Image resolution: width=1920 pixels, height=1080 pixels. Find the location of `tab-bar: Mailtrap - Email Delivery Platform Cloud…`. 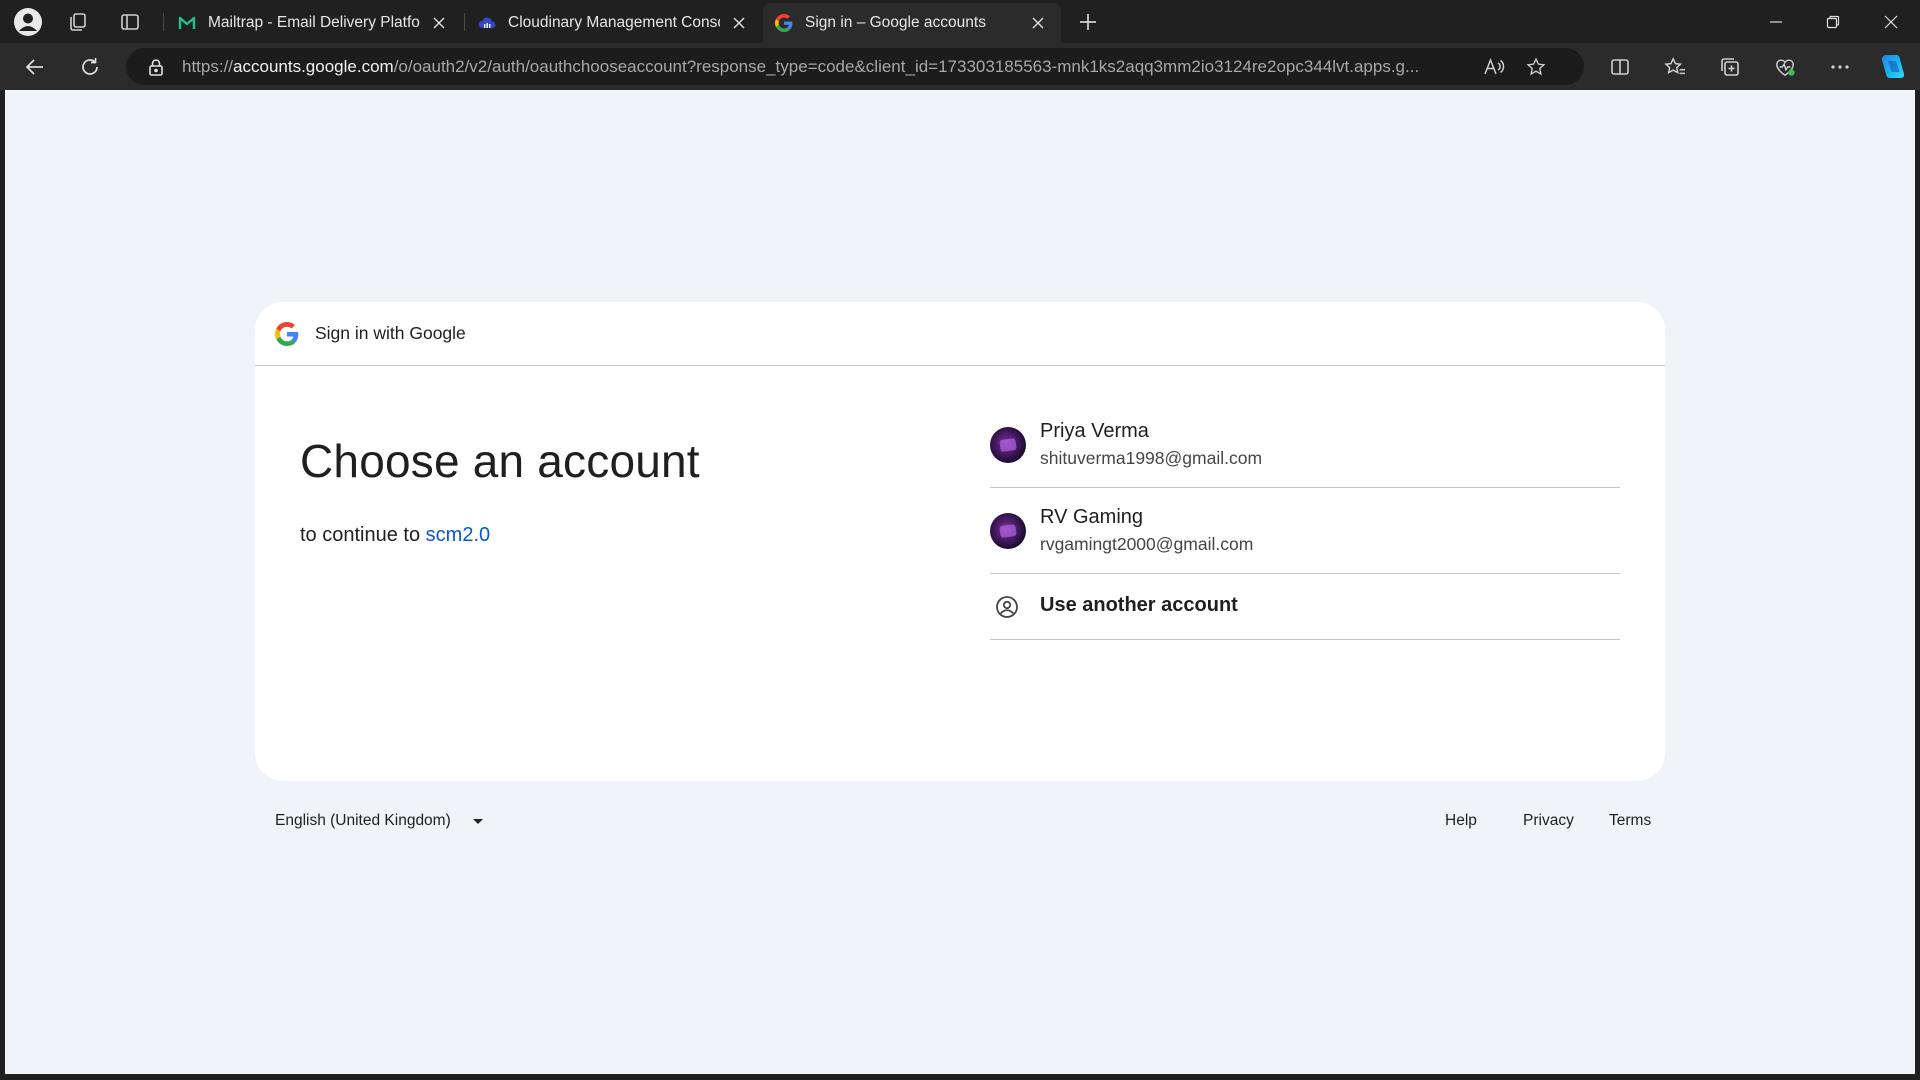

tab-bar: Mailtrap - Email Delivery Platform Cloud… is located at coordinates (960, 21).